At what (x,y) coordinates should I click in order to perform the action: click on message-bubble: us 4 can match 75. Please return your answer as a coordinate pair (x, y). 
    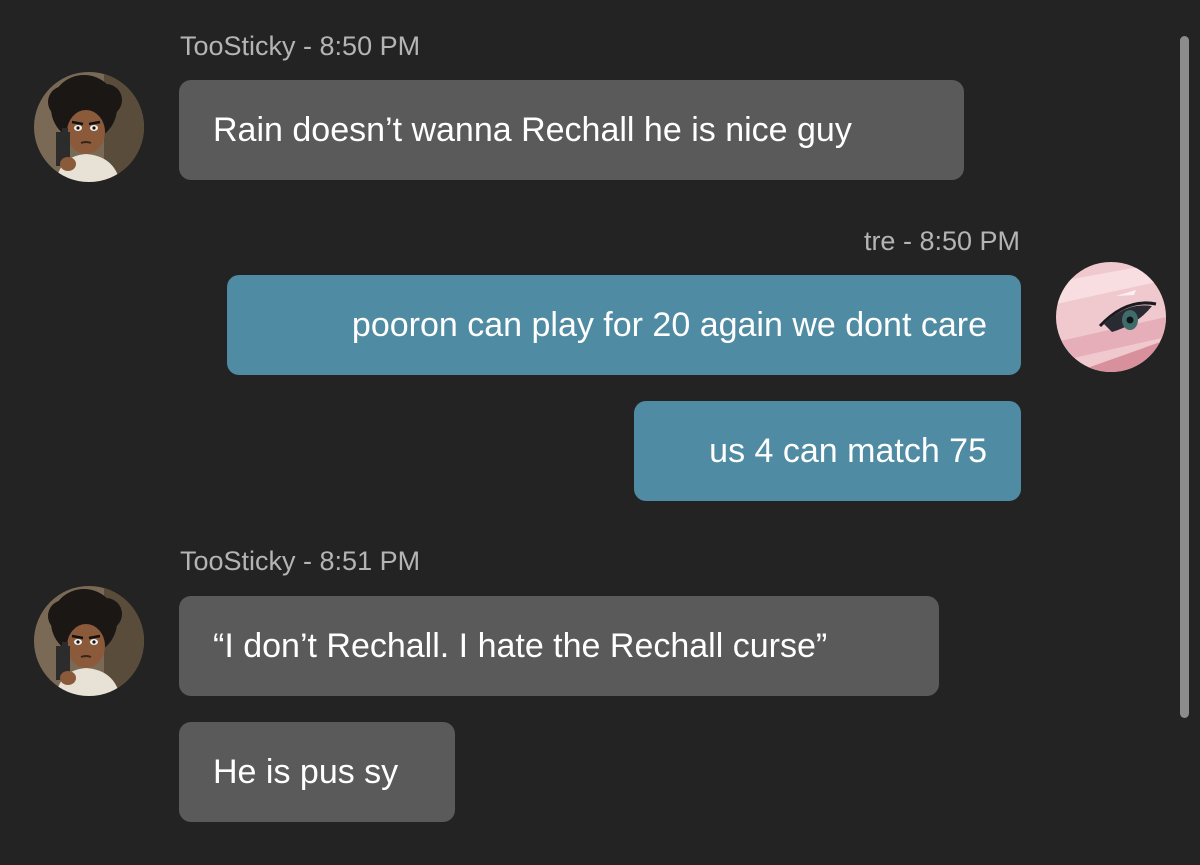
    Looking at the image, I should click on (827, 451).